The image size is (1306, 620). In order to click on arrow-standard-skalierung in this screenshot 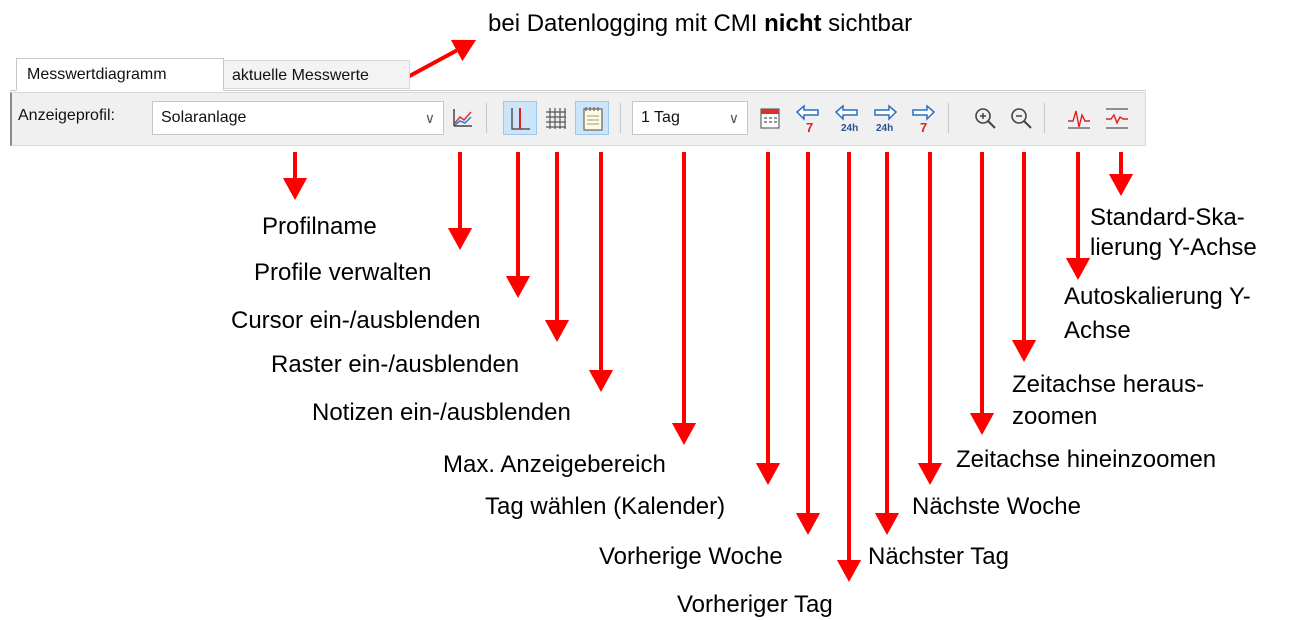, I will do `click(1121, 174)`.